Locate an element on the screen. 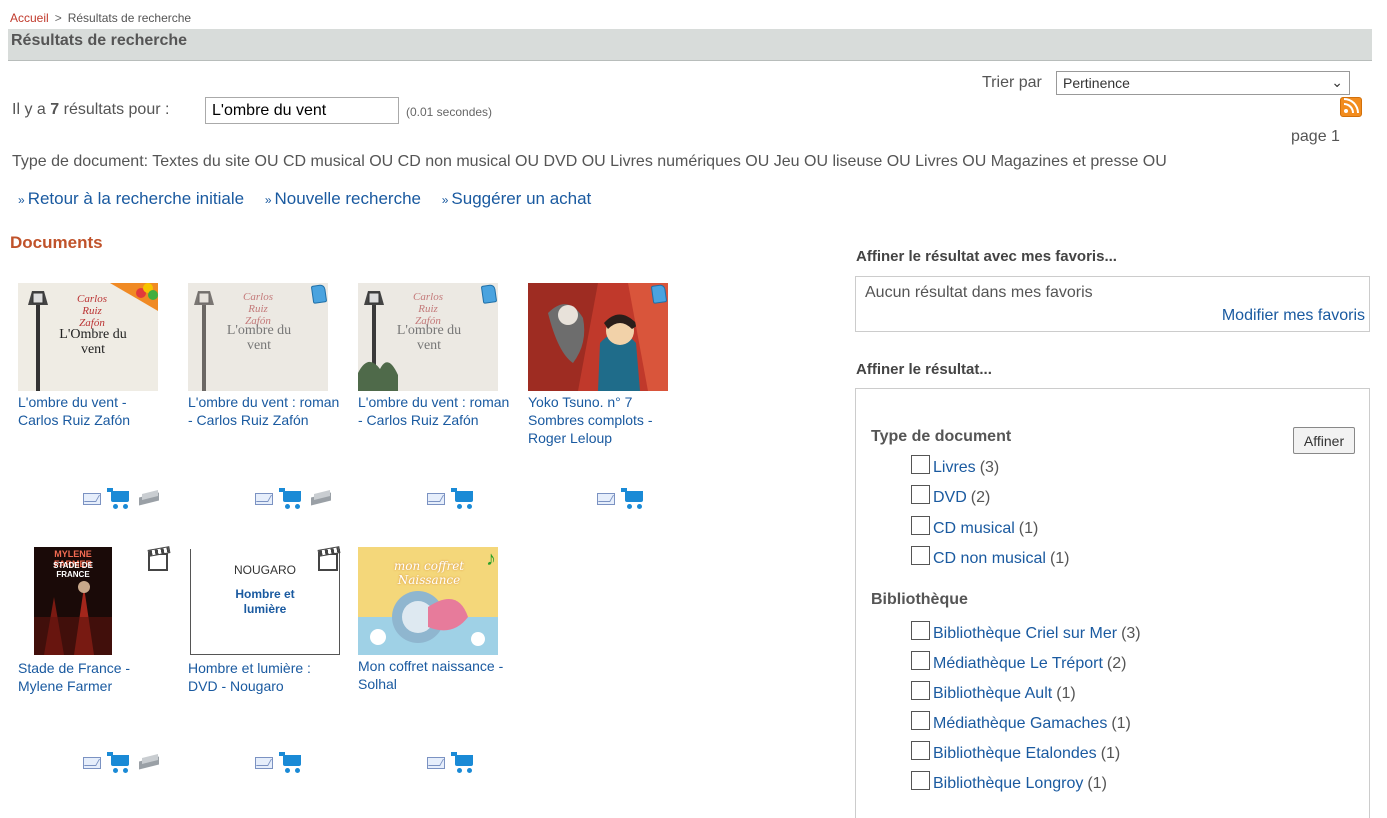  facet-label: Bibliothèque Criel sur Mer is located at coordinates (1025, 633).